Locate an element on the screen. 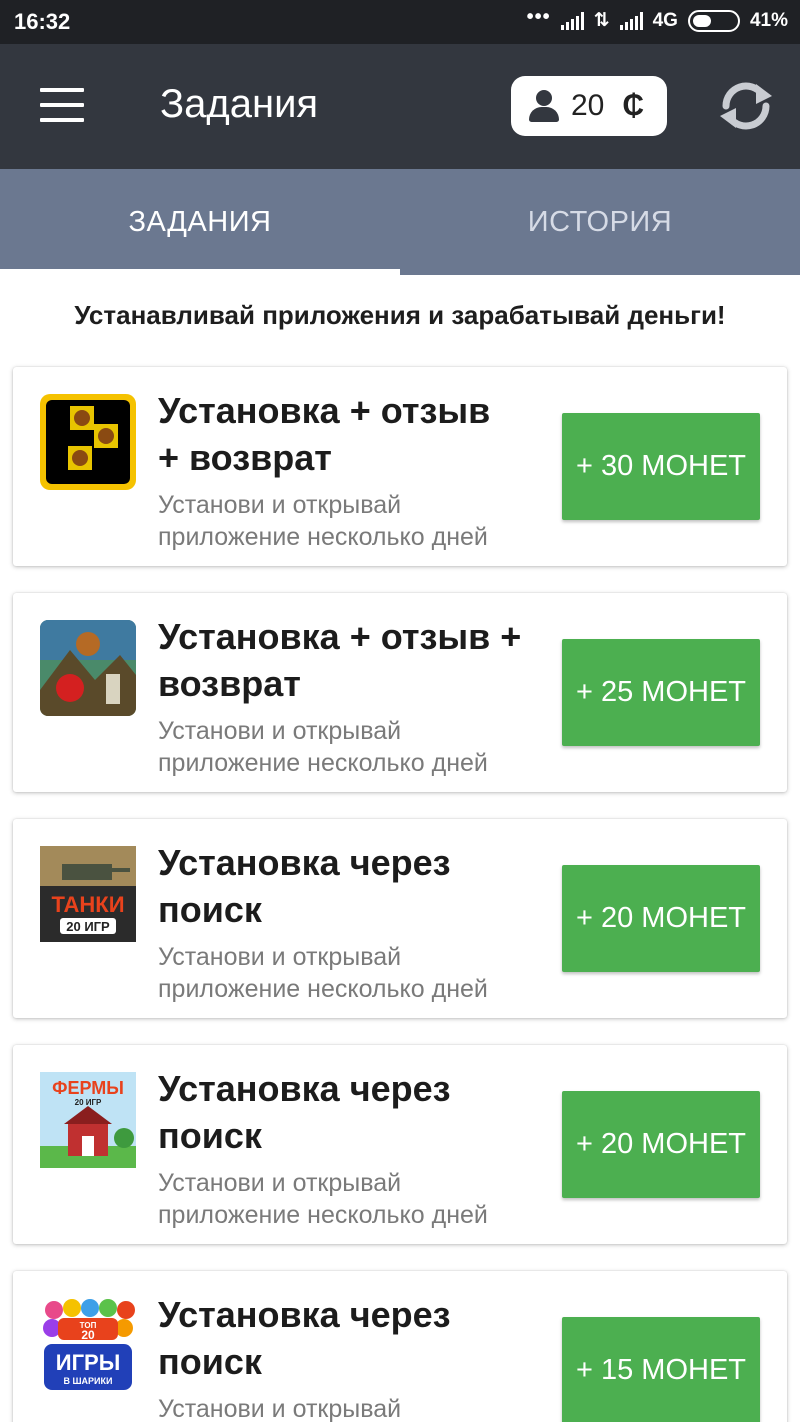 This screenshot has height=1422, width=800. tab-history: ИСТОРИЯ is located at coordinates (600, 222).